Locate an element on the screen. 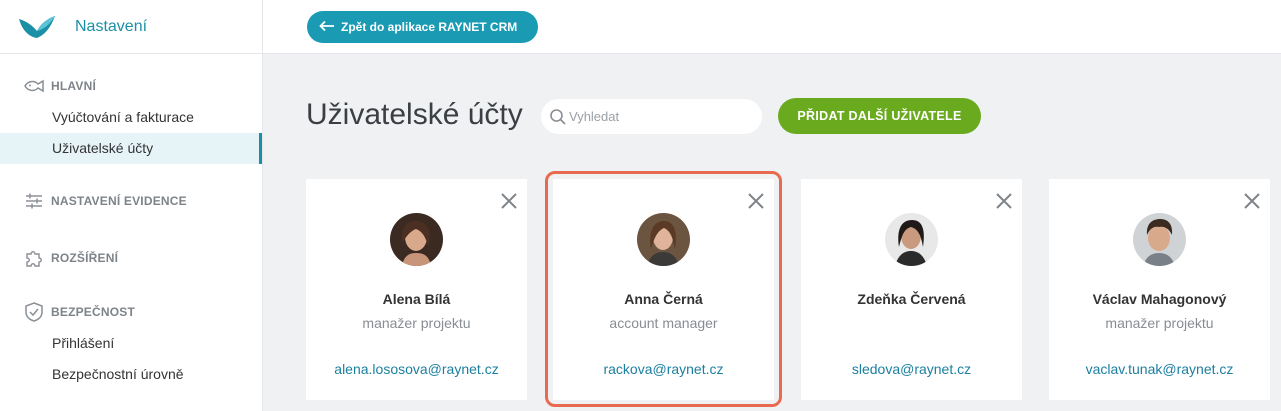  user-name: Zdeňka Červená is located at coordinates (911, 299).